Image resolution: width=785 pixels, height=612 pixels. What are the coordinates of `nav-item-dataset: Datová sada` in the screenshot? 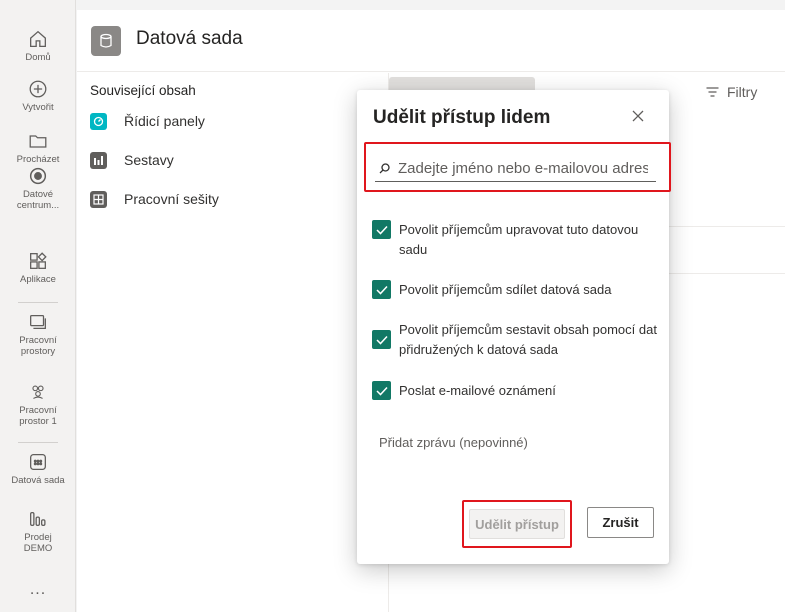 It's located at (38, 468).